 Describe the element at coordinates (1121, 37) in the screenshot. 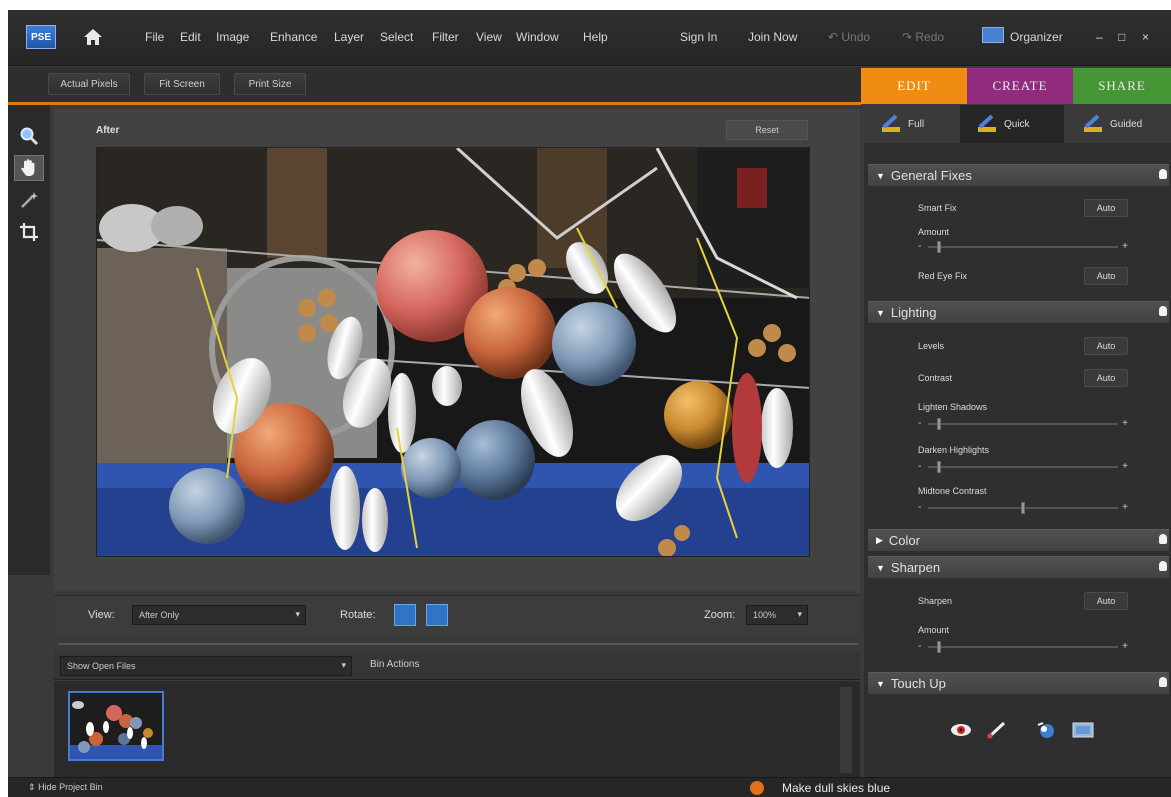

I see `maximize-button: □` at that location.